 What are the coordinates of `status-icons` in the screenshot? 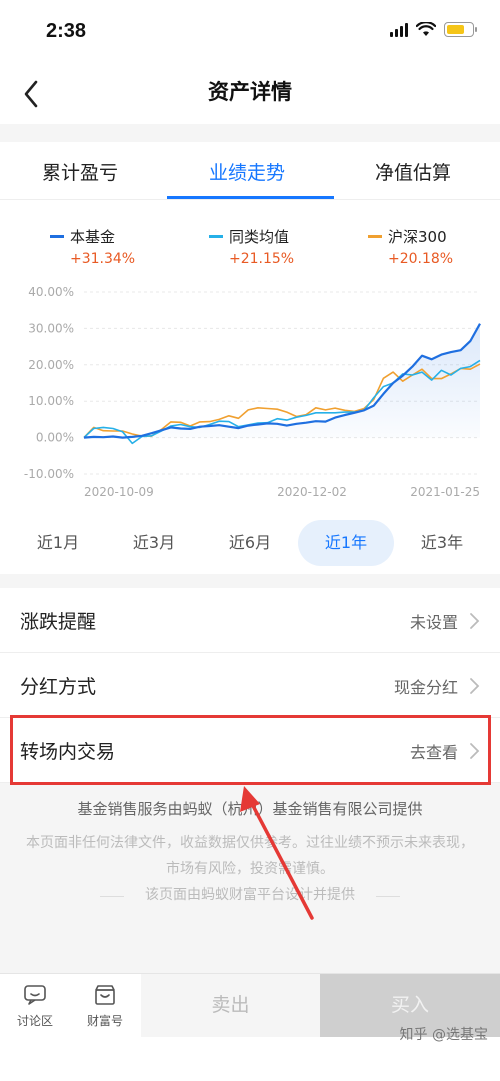 It's located at (433, 29).